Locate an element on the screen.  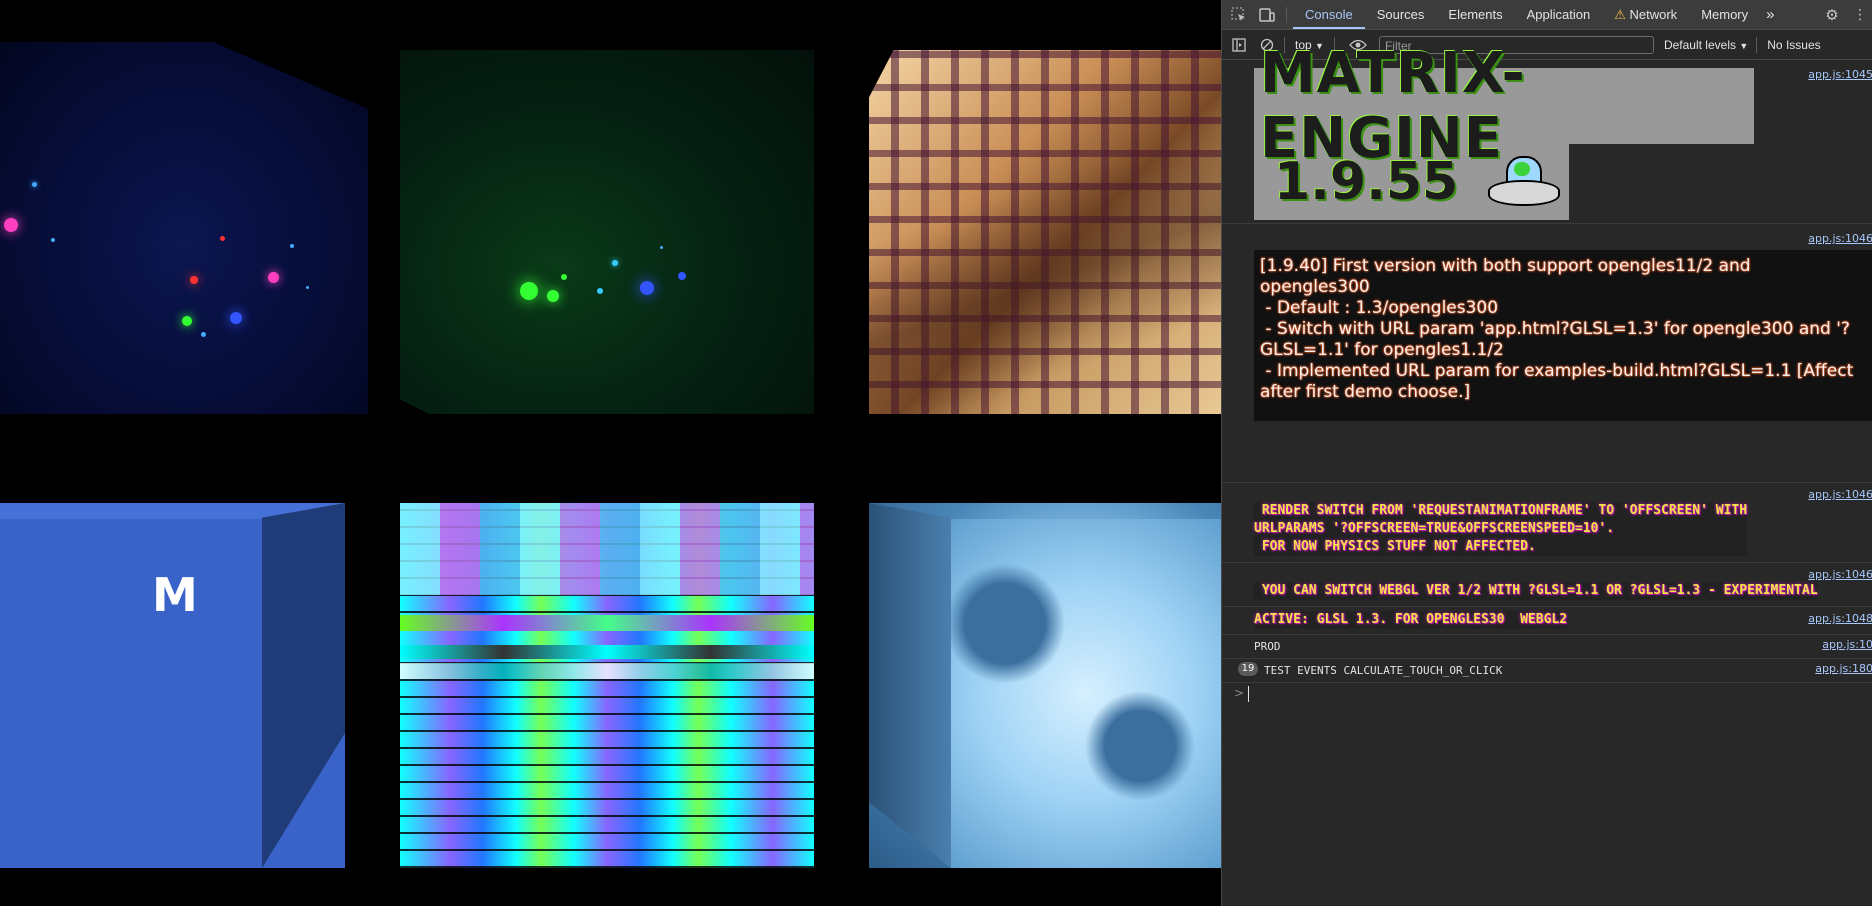
more-options-icon: ⋮ is located at coordinates (1860, 15).